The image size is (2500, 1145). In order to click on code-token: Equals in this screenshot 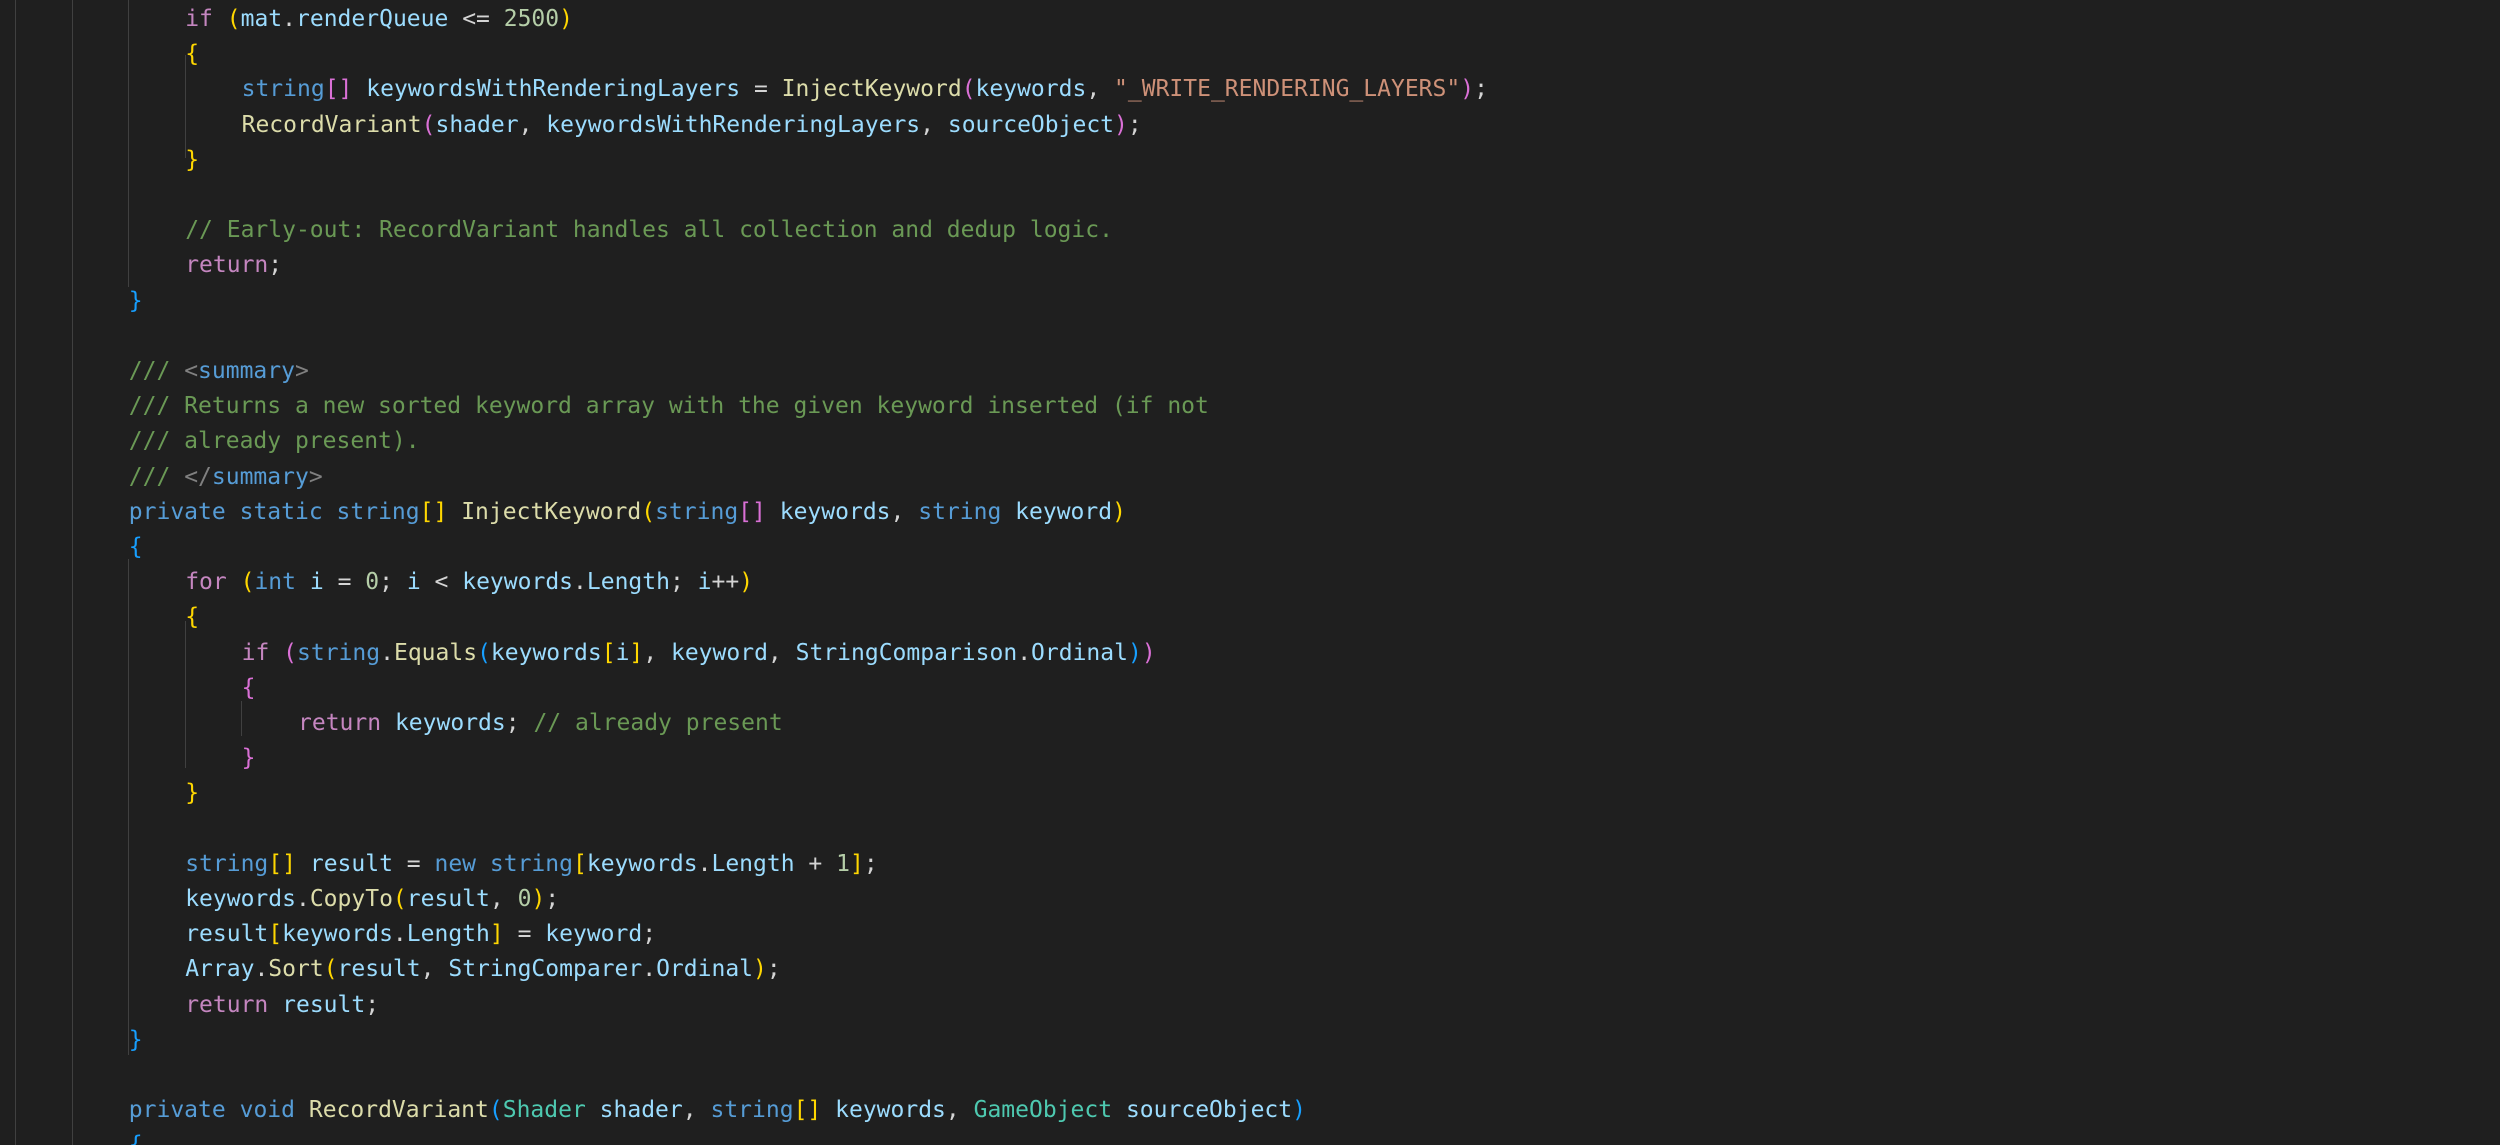, I will do `click(435, 652)`.